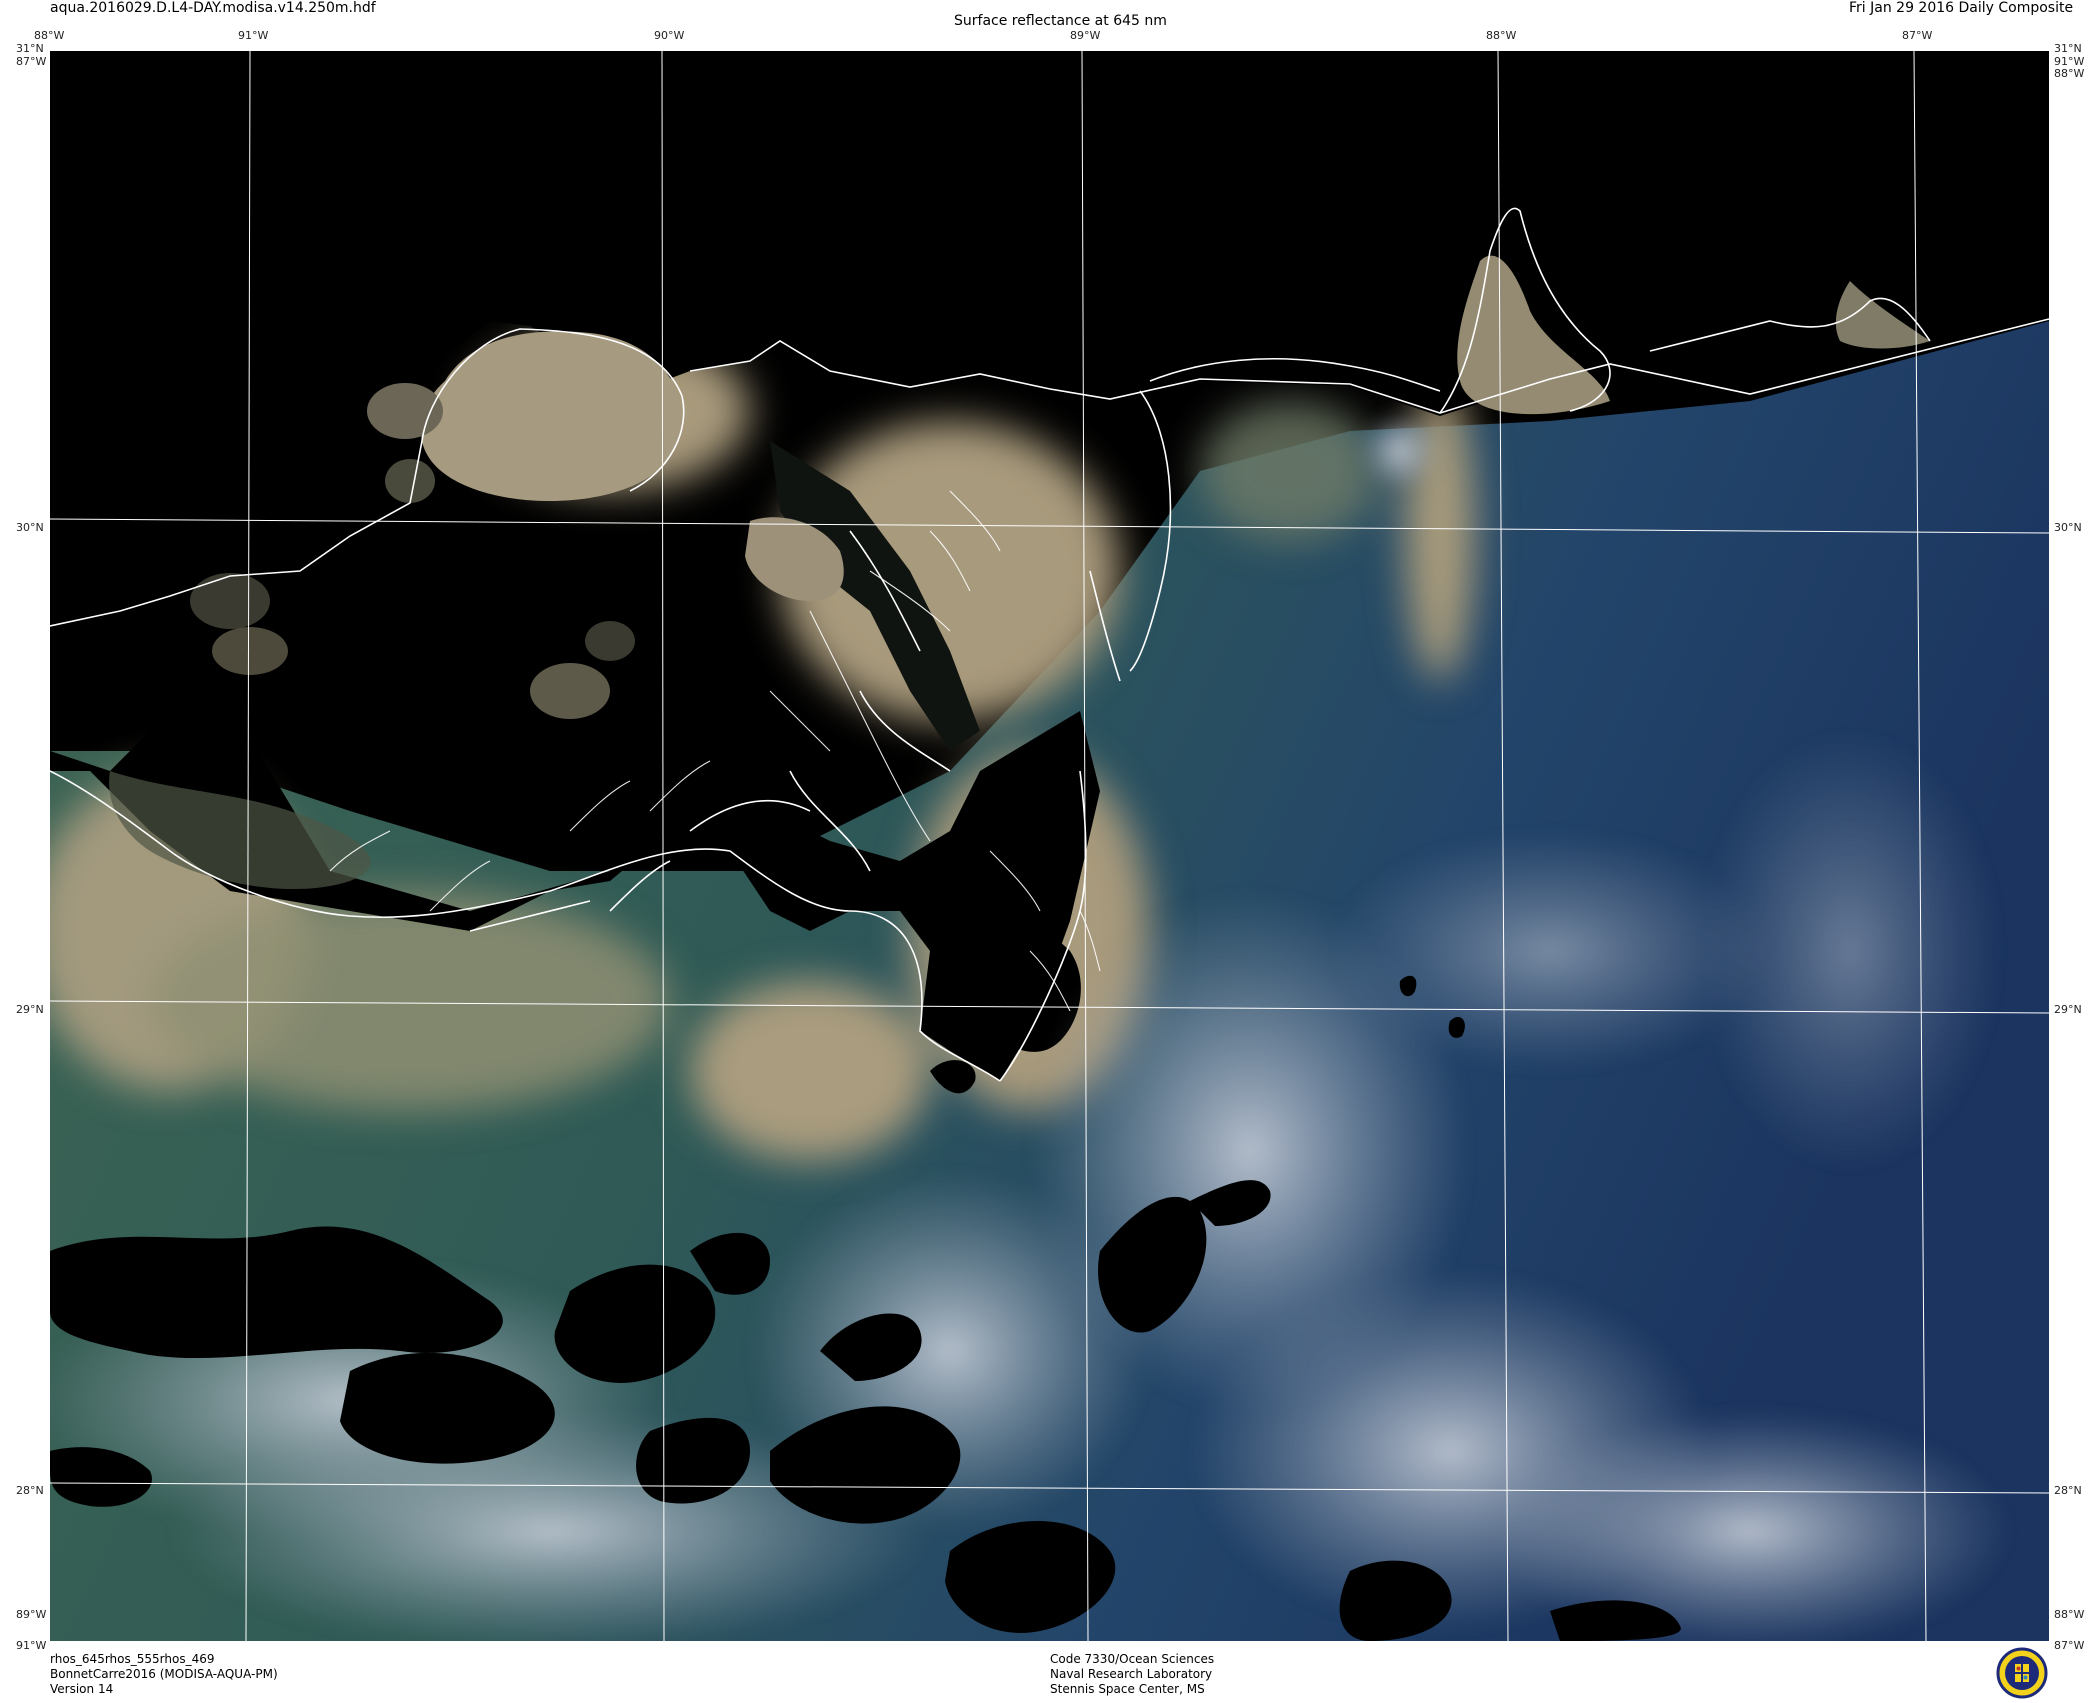 This screenshot has height=1703, width=2096. What do you see at coordinates (2069, 1645) in the screenshot?
I see `corner-bottom-right-lon2: 87°W` at bounding box center [2069, 1645].